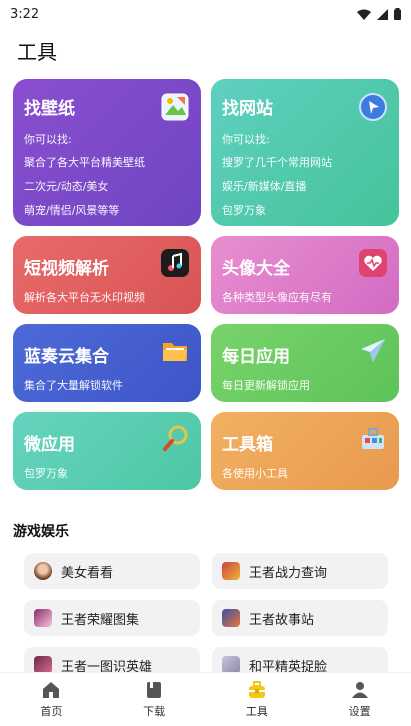  Describe the element at coordinates (247, 445) in the screenshot. I see `card-title: 工具箱` at that location.